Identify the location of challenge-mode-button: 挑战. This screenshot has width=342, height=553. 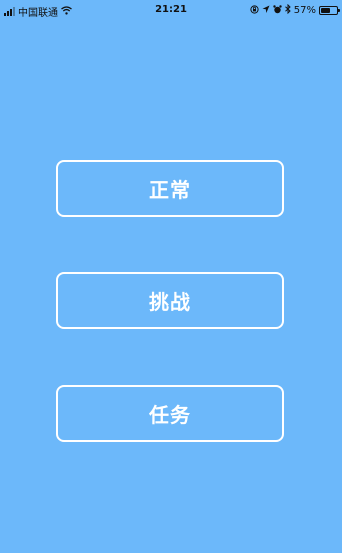
(170, 300).